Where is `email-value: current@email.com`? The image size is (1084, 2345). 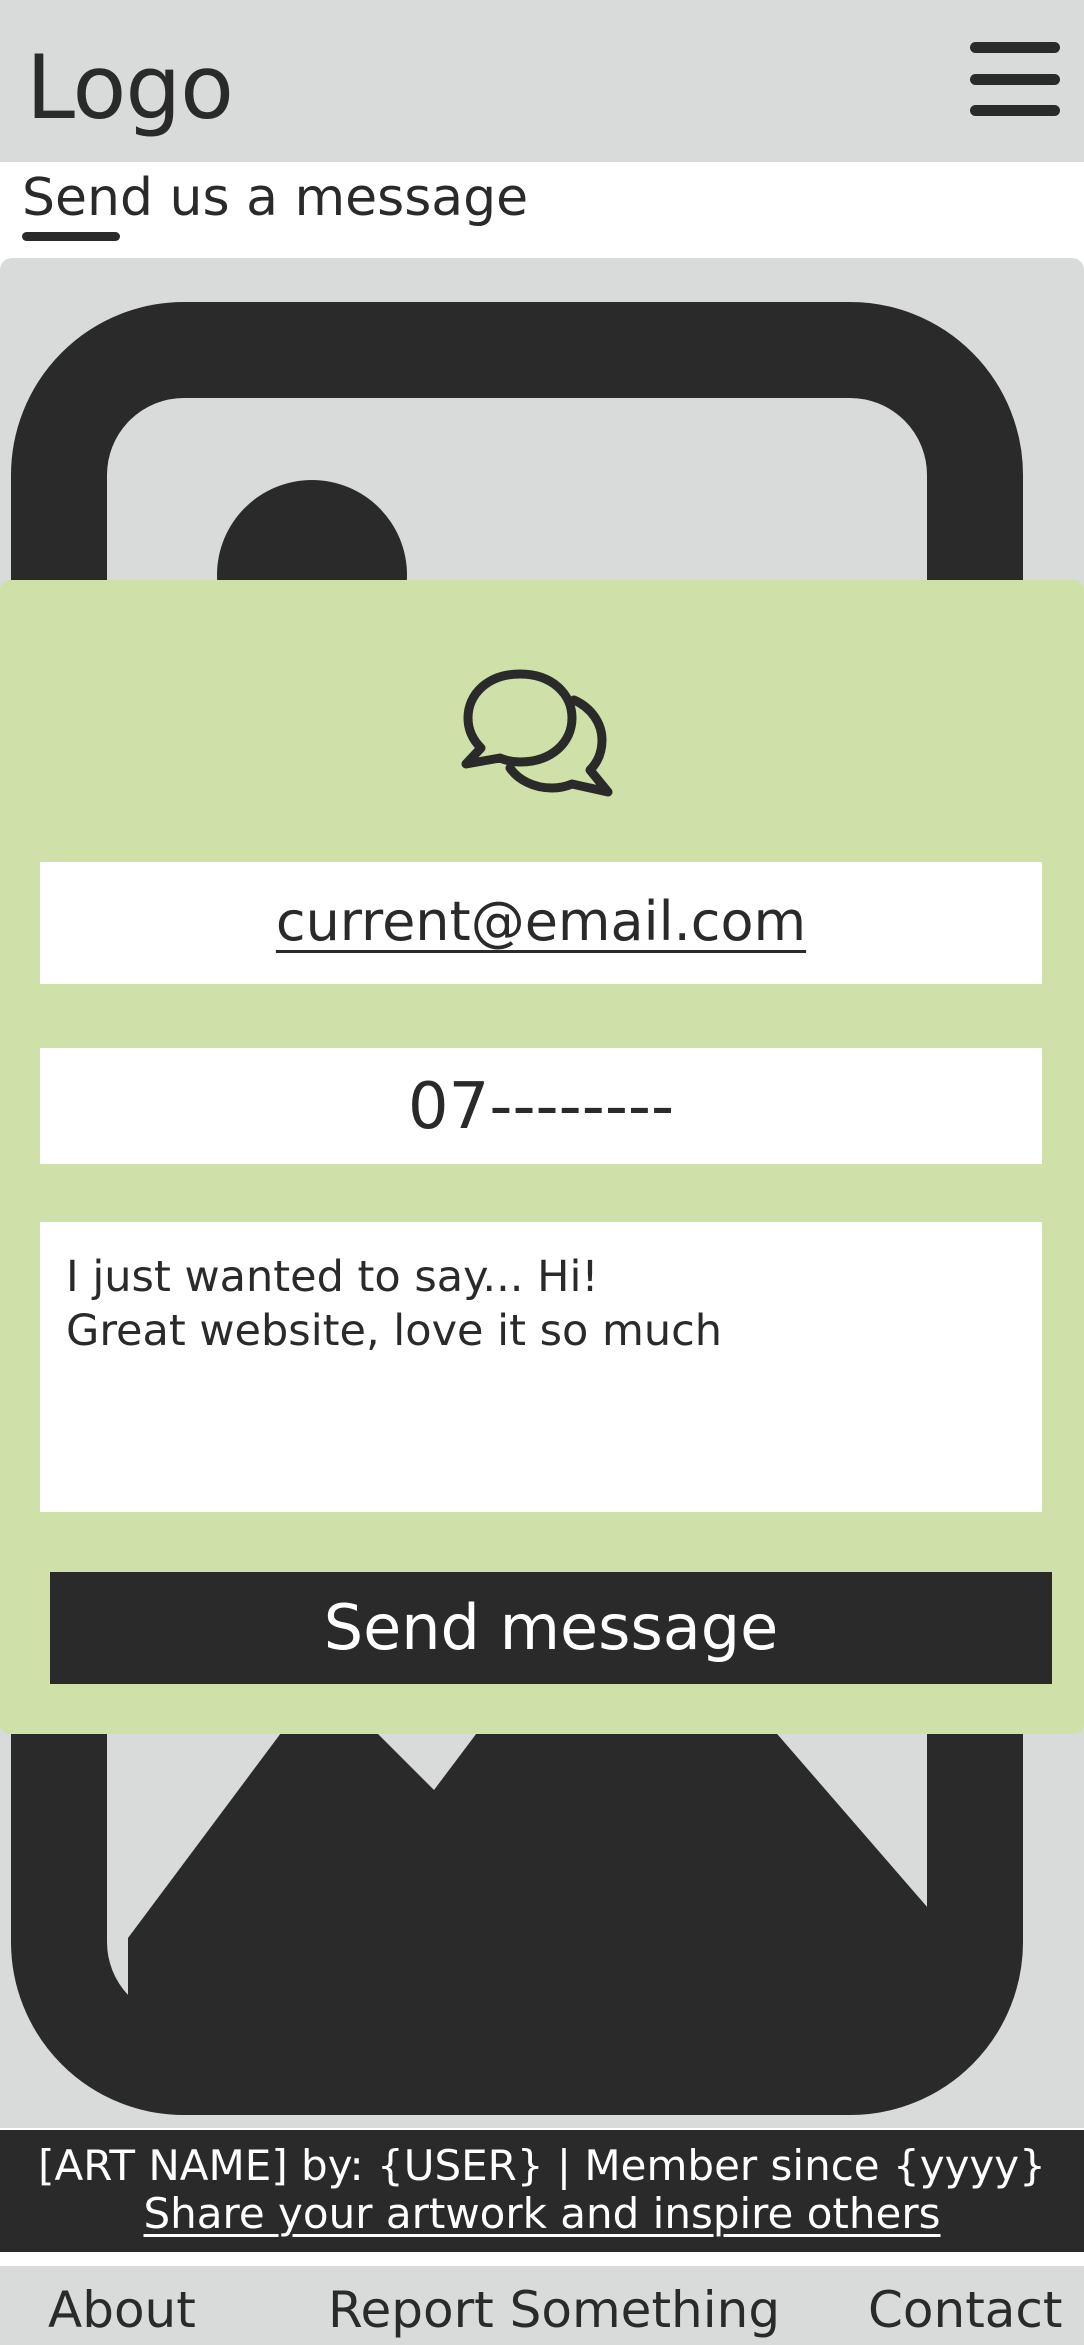
email-value: current@email.com is located at coordinates (541, 921).